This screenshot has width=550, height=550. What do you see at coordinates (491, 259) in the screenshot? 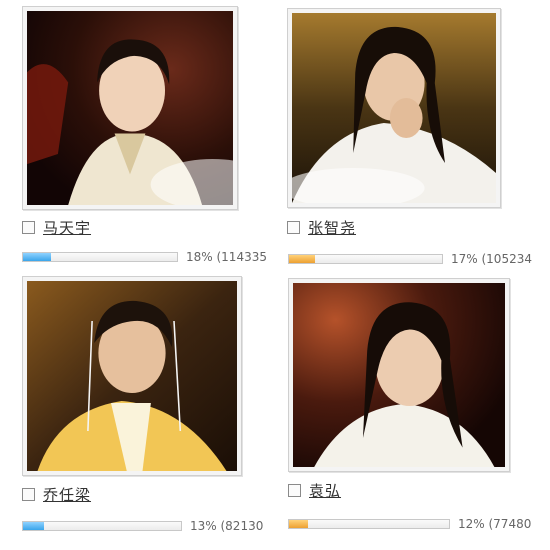
I see `vote-count-text: 17% (105234` at bounding box center [491, 259].